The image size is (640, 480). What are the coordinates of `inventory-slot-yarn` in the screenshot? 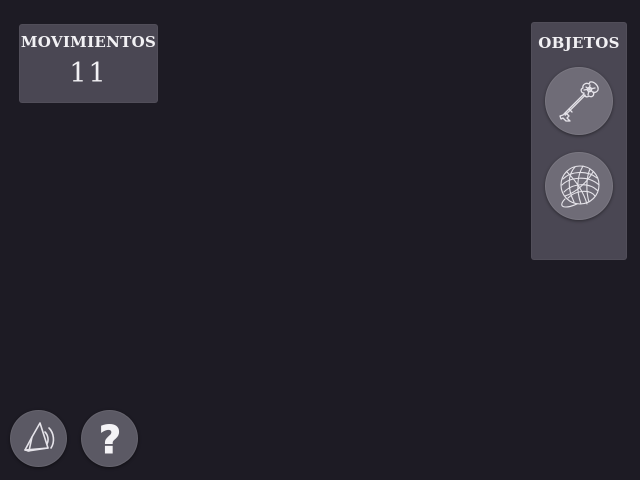 It's located at (579, 186).